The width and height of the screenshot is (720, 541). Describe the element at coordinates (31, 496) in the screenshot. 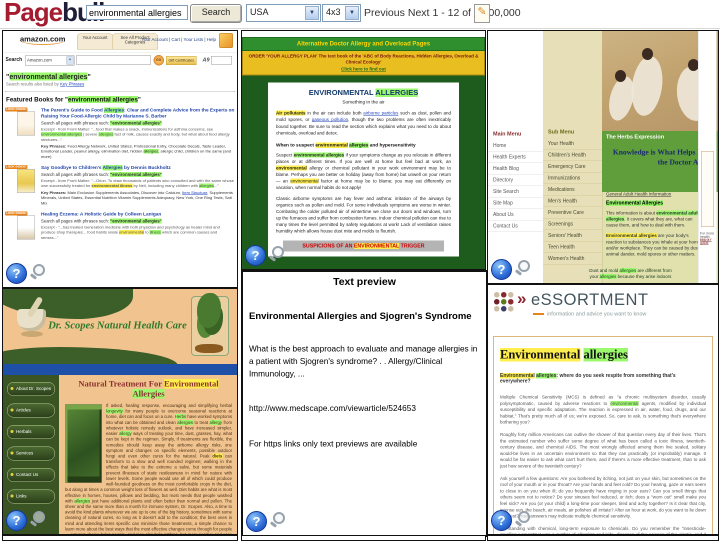

I see `sidebar-item-links: Links` at that location.